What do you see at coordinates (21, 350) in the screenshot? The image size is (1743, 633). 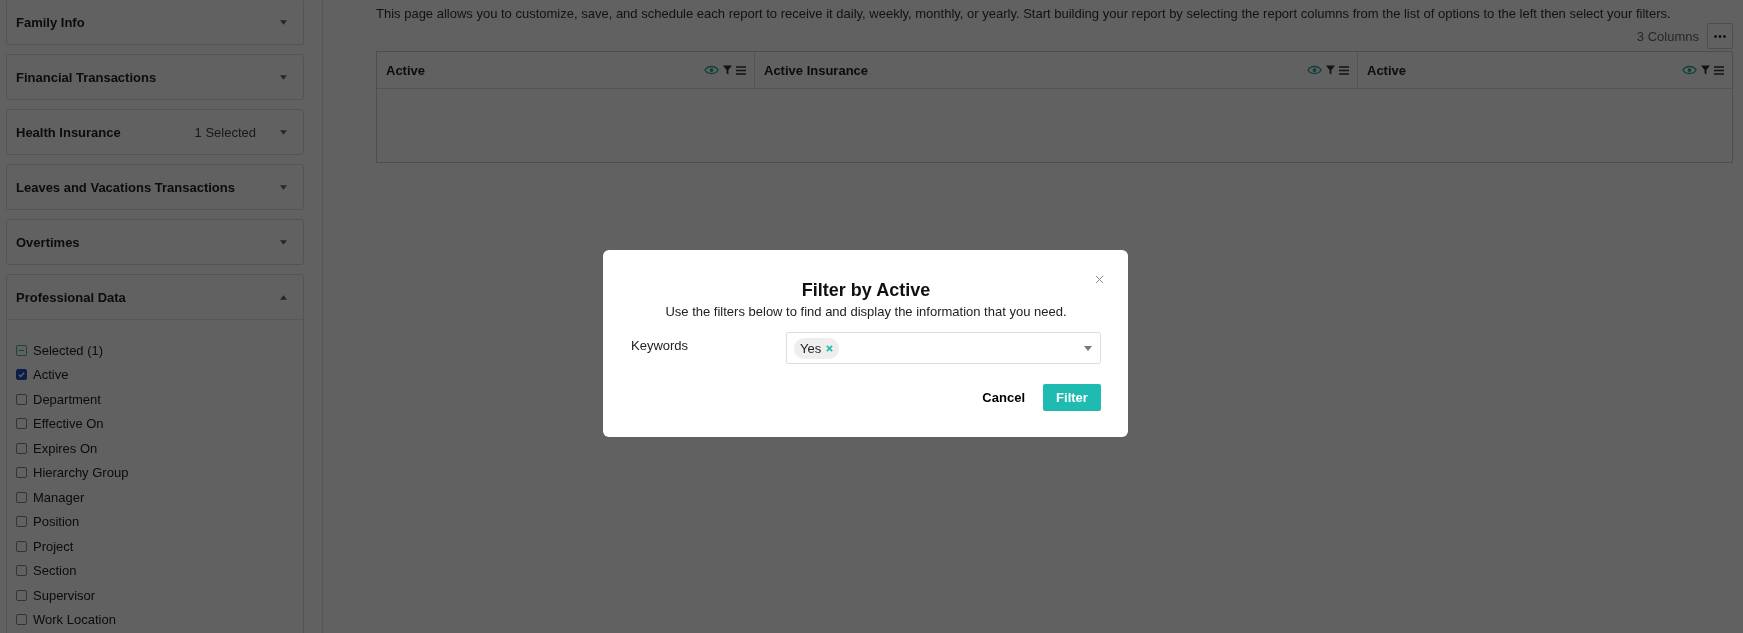 I see `collapse-icon` at bounding box center [21, 350].